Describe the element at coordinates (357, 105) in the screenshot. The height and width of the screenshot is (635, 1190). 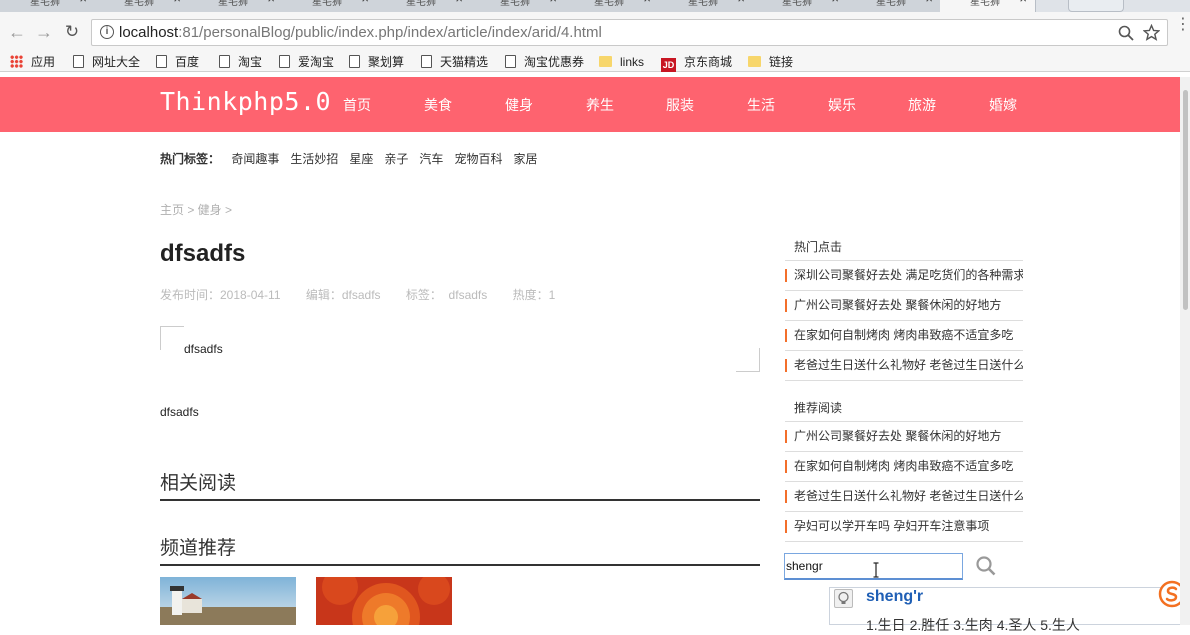
I see `nav-link: 首页` at that location.